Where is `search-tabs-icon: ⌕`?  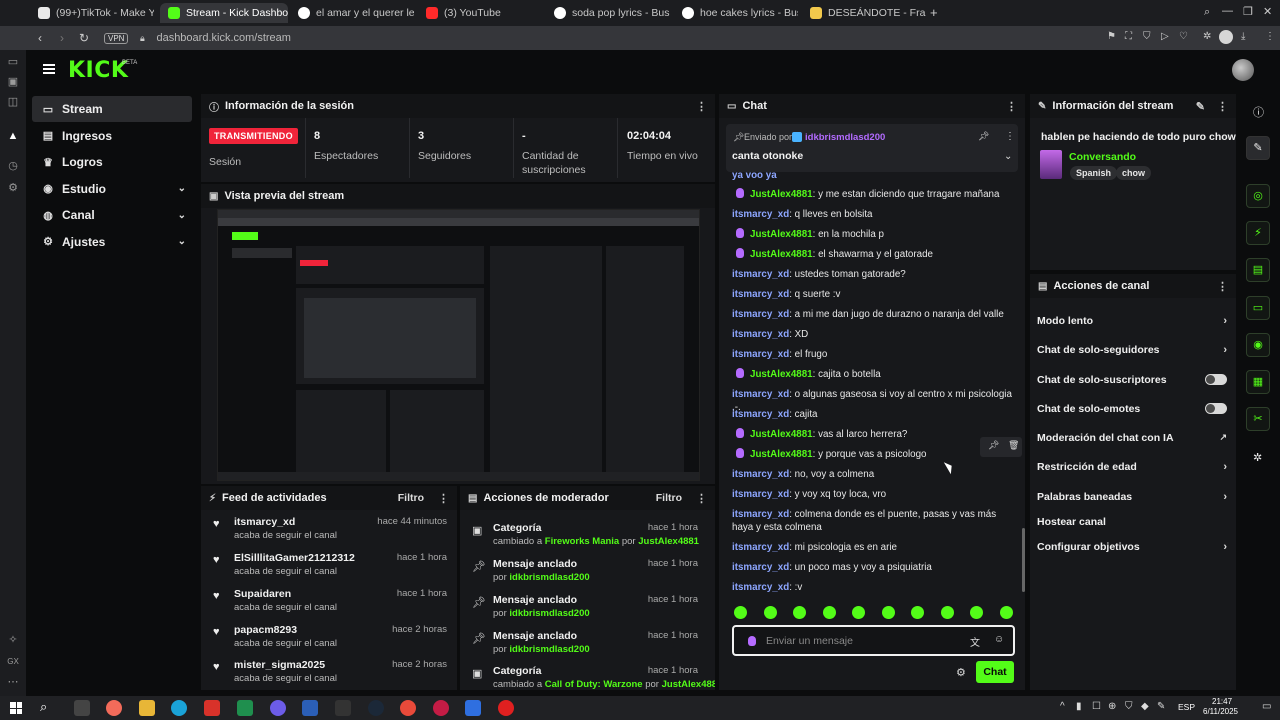 search-tabs-icon: ⌕ is located at coordinates (1207, 12).